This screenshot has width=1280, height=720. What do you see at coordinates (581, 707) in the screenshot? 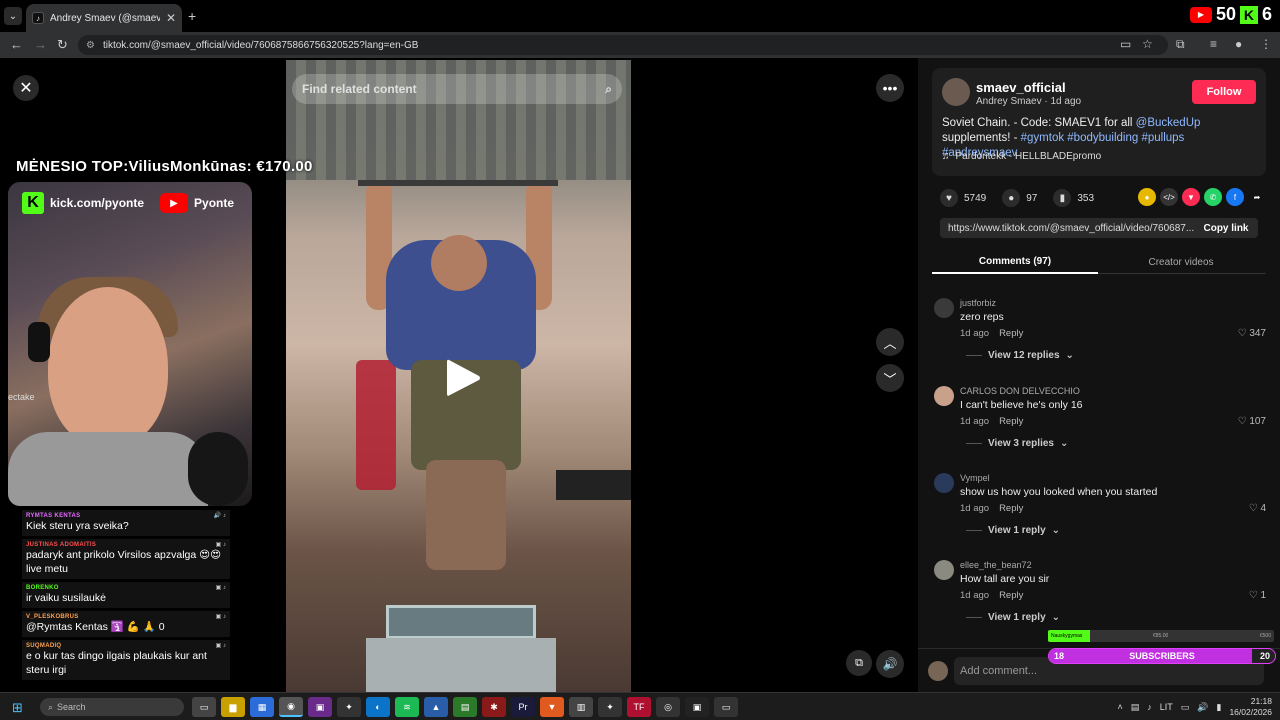
I see `app-icon: ▥` at bounding box center [581, 707].